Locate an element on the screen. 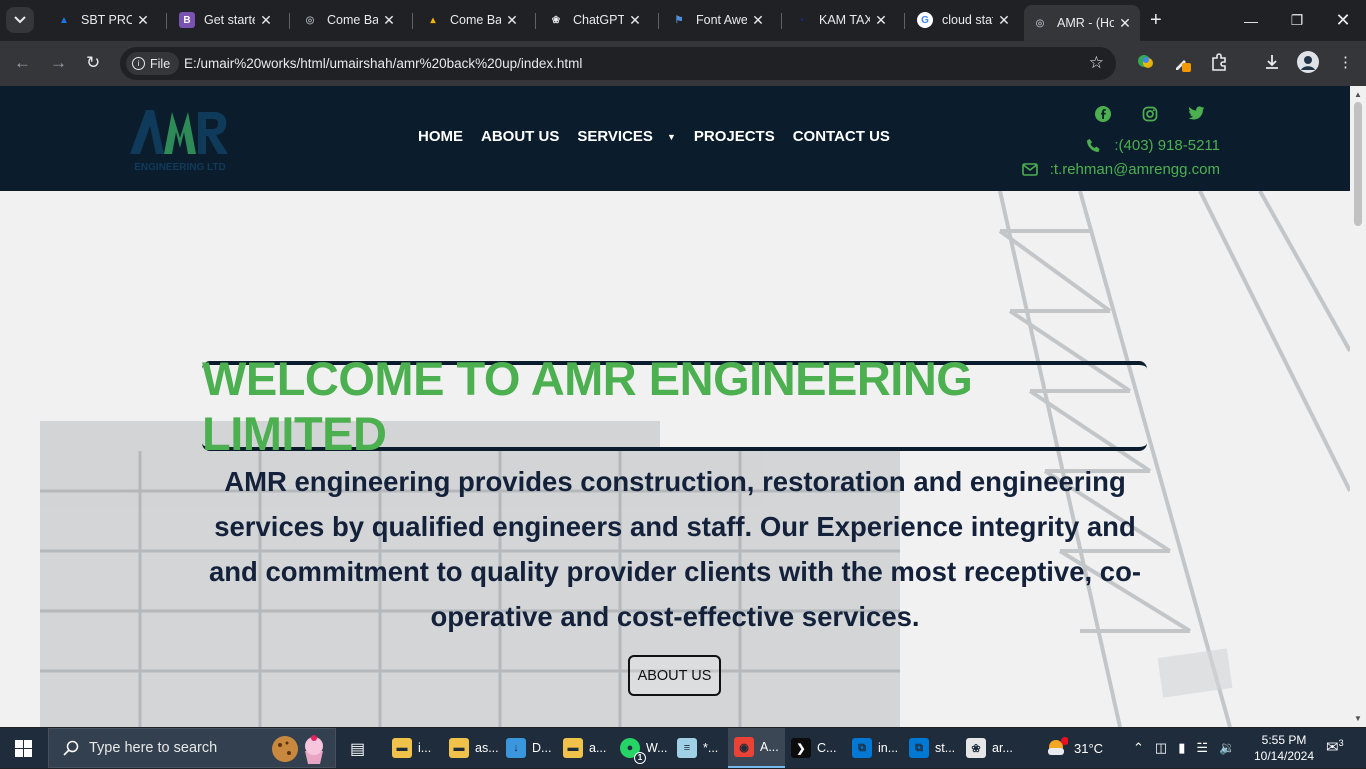 The image size is (1366, 769). close-window-button: ✕ is located at coordinates (1343, 20).